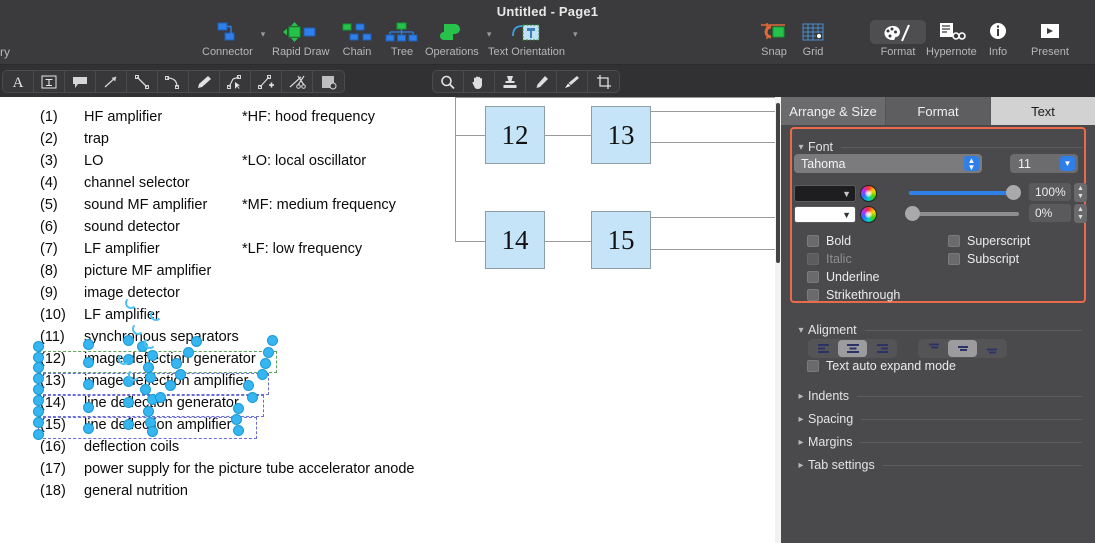  I want to click on fill-color-swatch: ▼, so click(825, 214).